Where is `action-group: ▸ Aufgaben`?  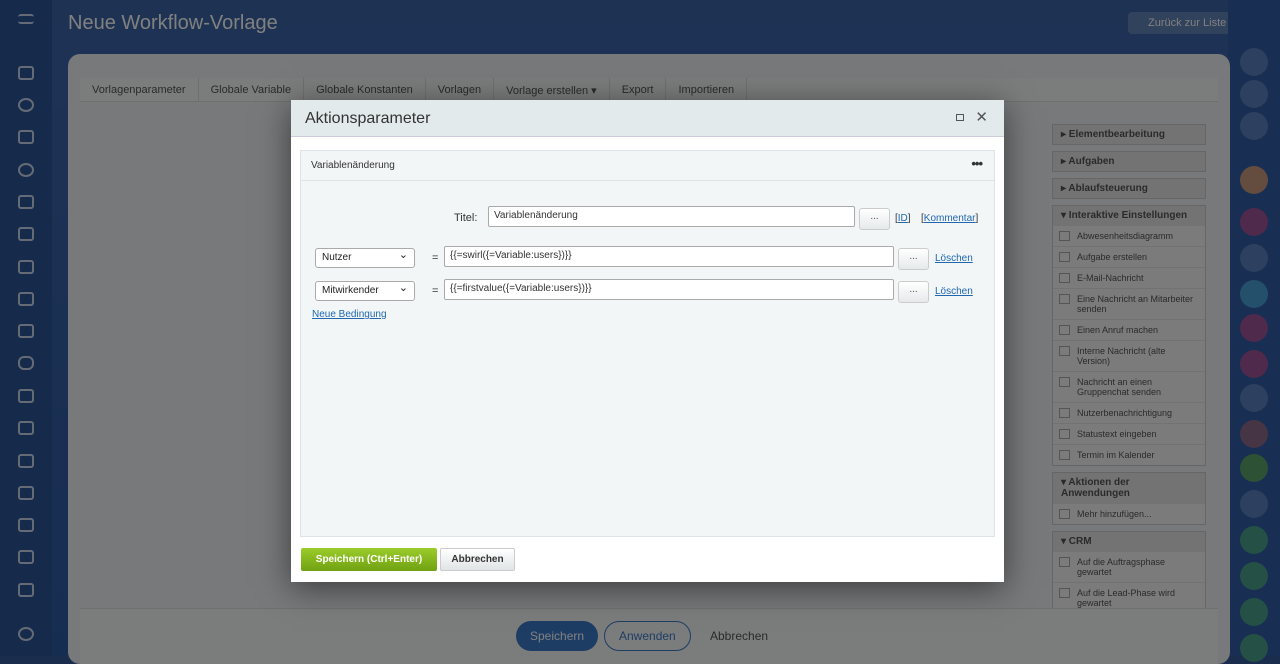 action-group: ▸ Aufgaben is located at coordinates (1129, 161).